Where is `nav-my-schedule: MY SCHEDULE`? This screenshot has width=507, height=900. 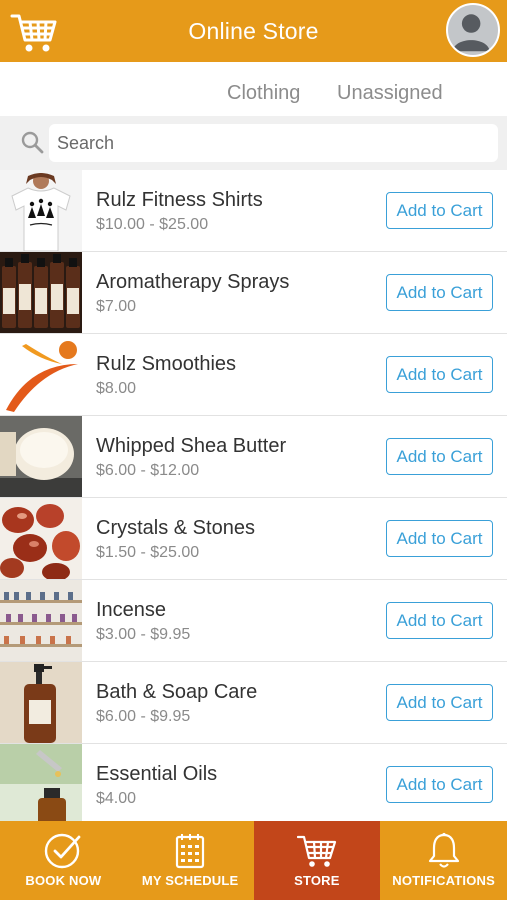 nav-my-schedule: MY SCHEDULE is located at coordinates (190, 860).